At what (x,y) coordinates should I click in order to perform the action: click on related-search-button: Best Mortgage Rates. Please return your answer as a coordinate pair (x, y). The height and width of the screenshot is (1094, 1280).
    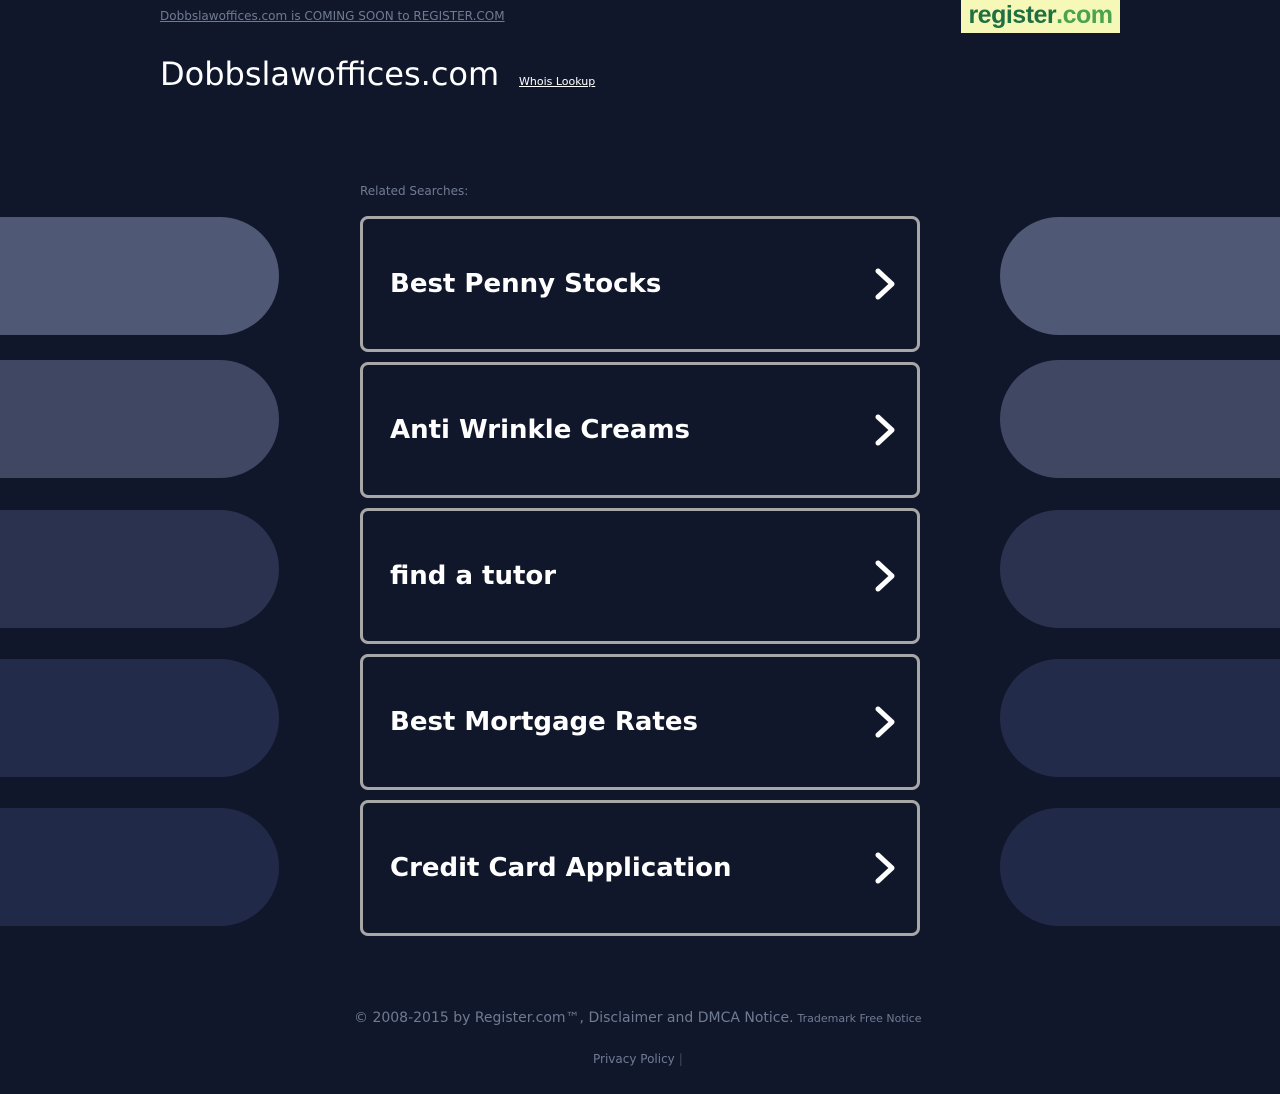
    Looking at the image, I should click on (640, 722).